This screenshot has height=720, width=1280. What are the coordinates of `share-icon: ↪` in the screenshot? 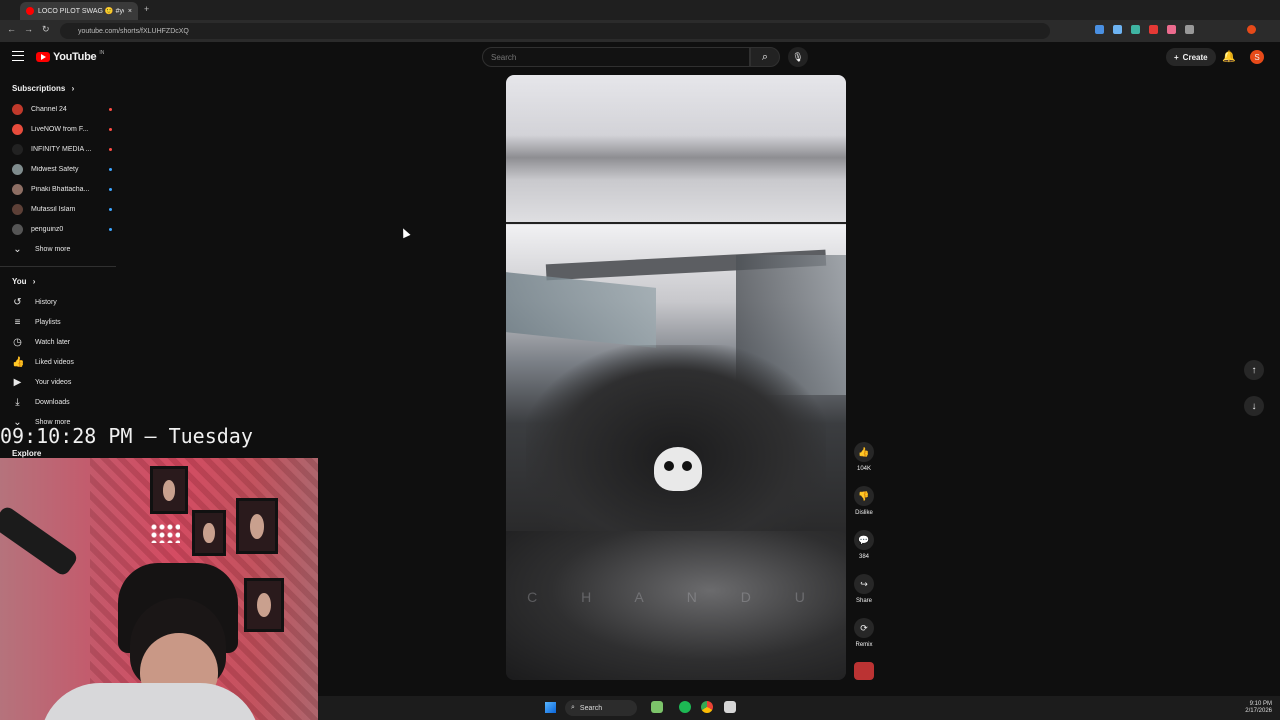 It's located at (864, 584).